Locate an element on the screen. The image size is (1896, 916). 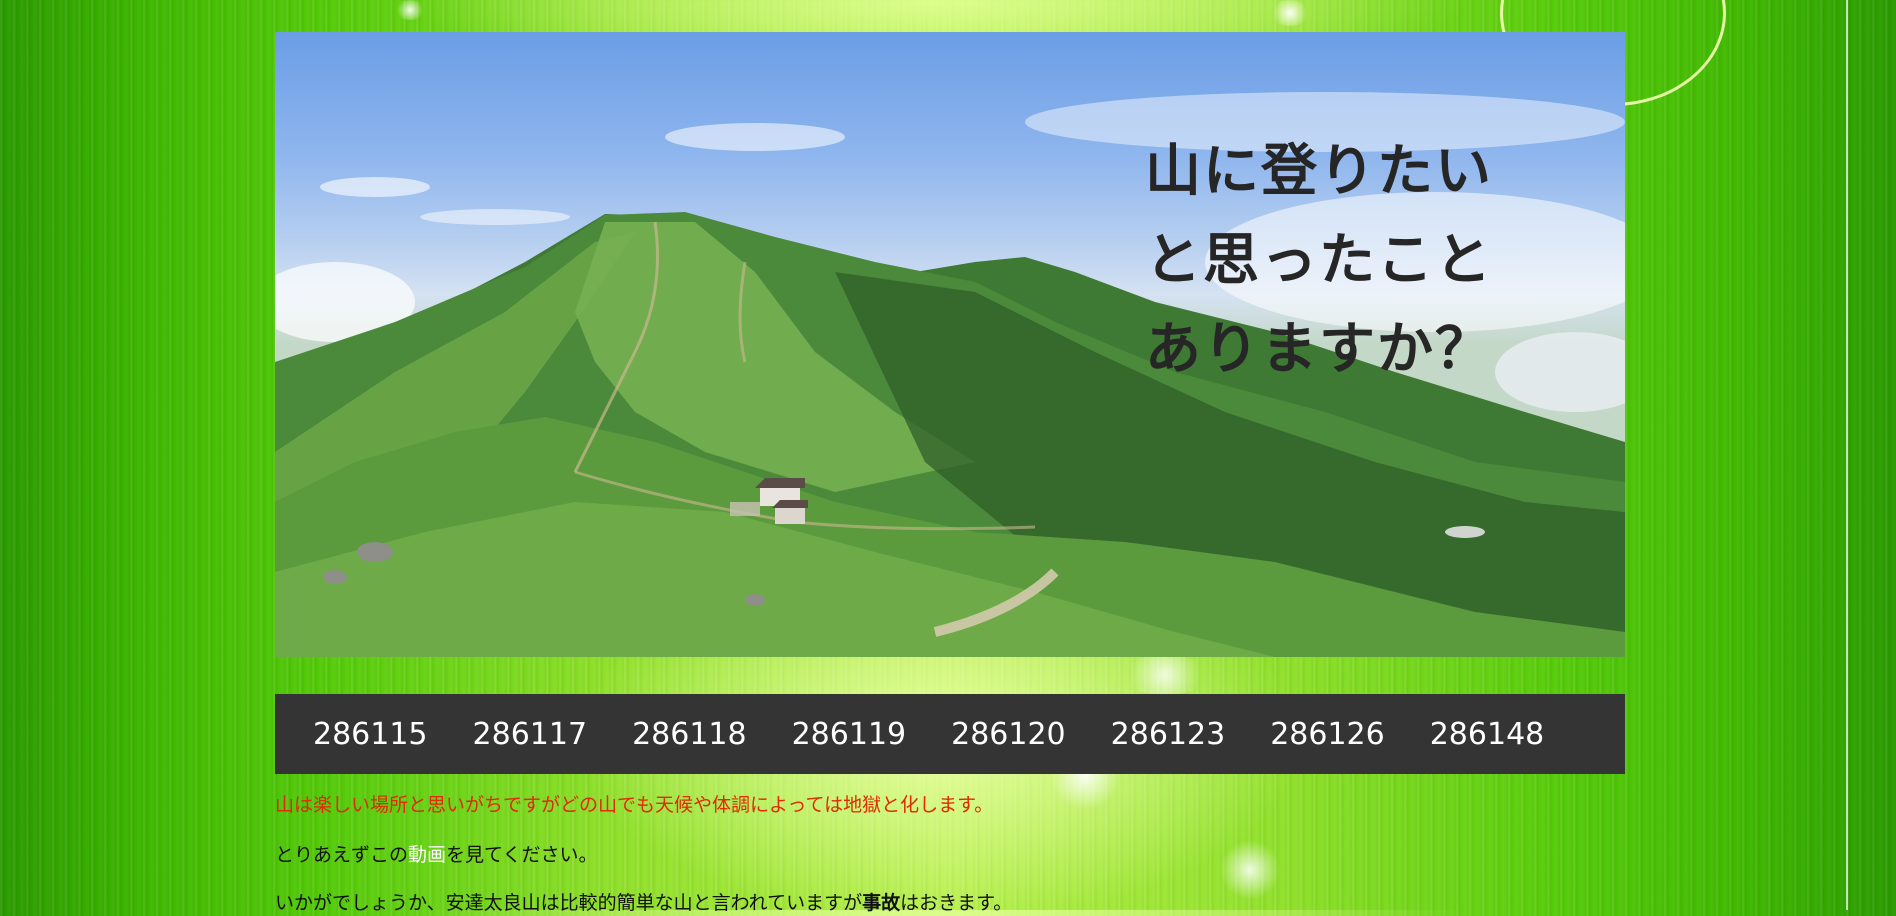
nav-item-286119: 286119 is located at coordinates (849, 734).